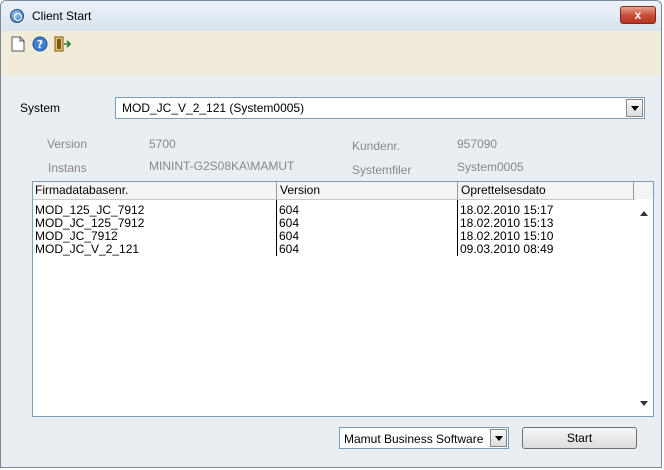 The image size is (664, 470). Describe the element at coordinates (380, 108) in the screenshot. I see `system-dropdown: MOD_JC_V_2_121 (System0005)` at that location.